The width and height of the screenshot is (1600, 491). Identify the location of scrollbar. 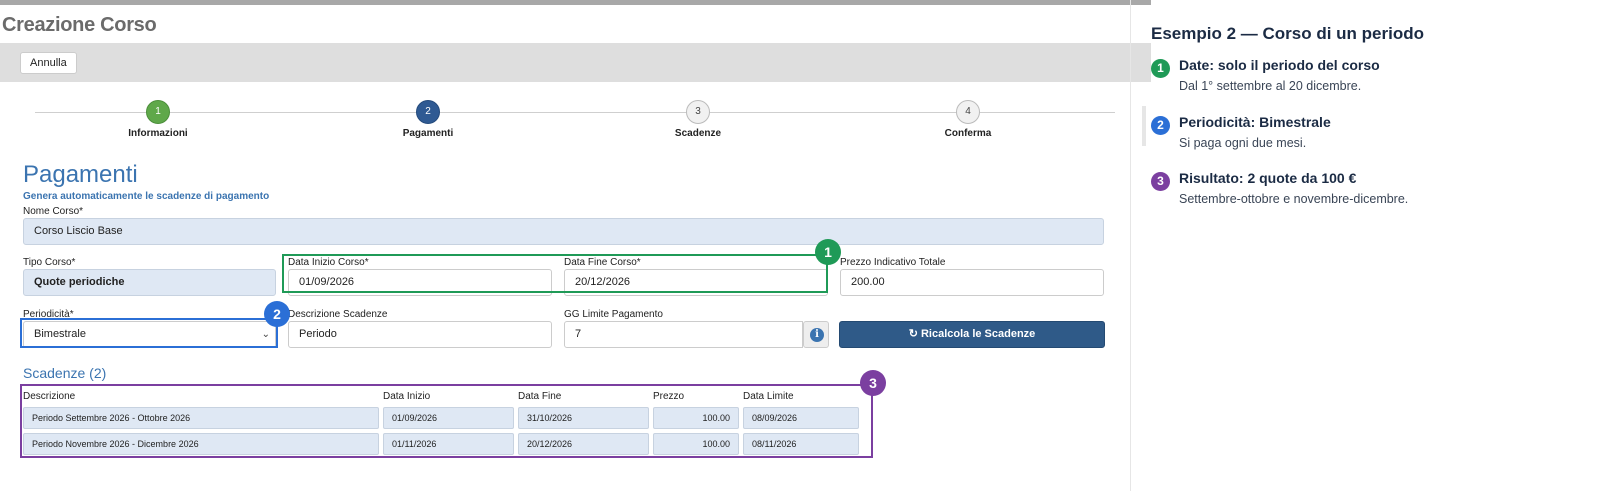
(1144, 126).